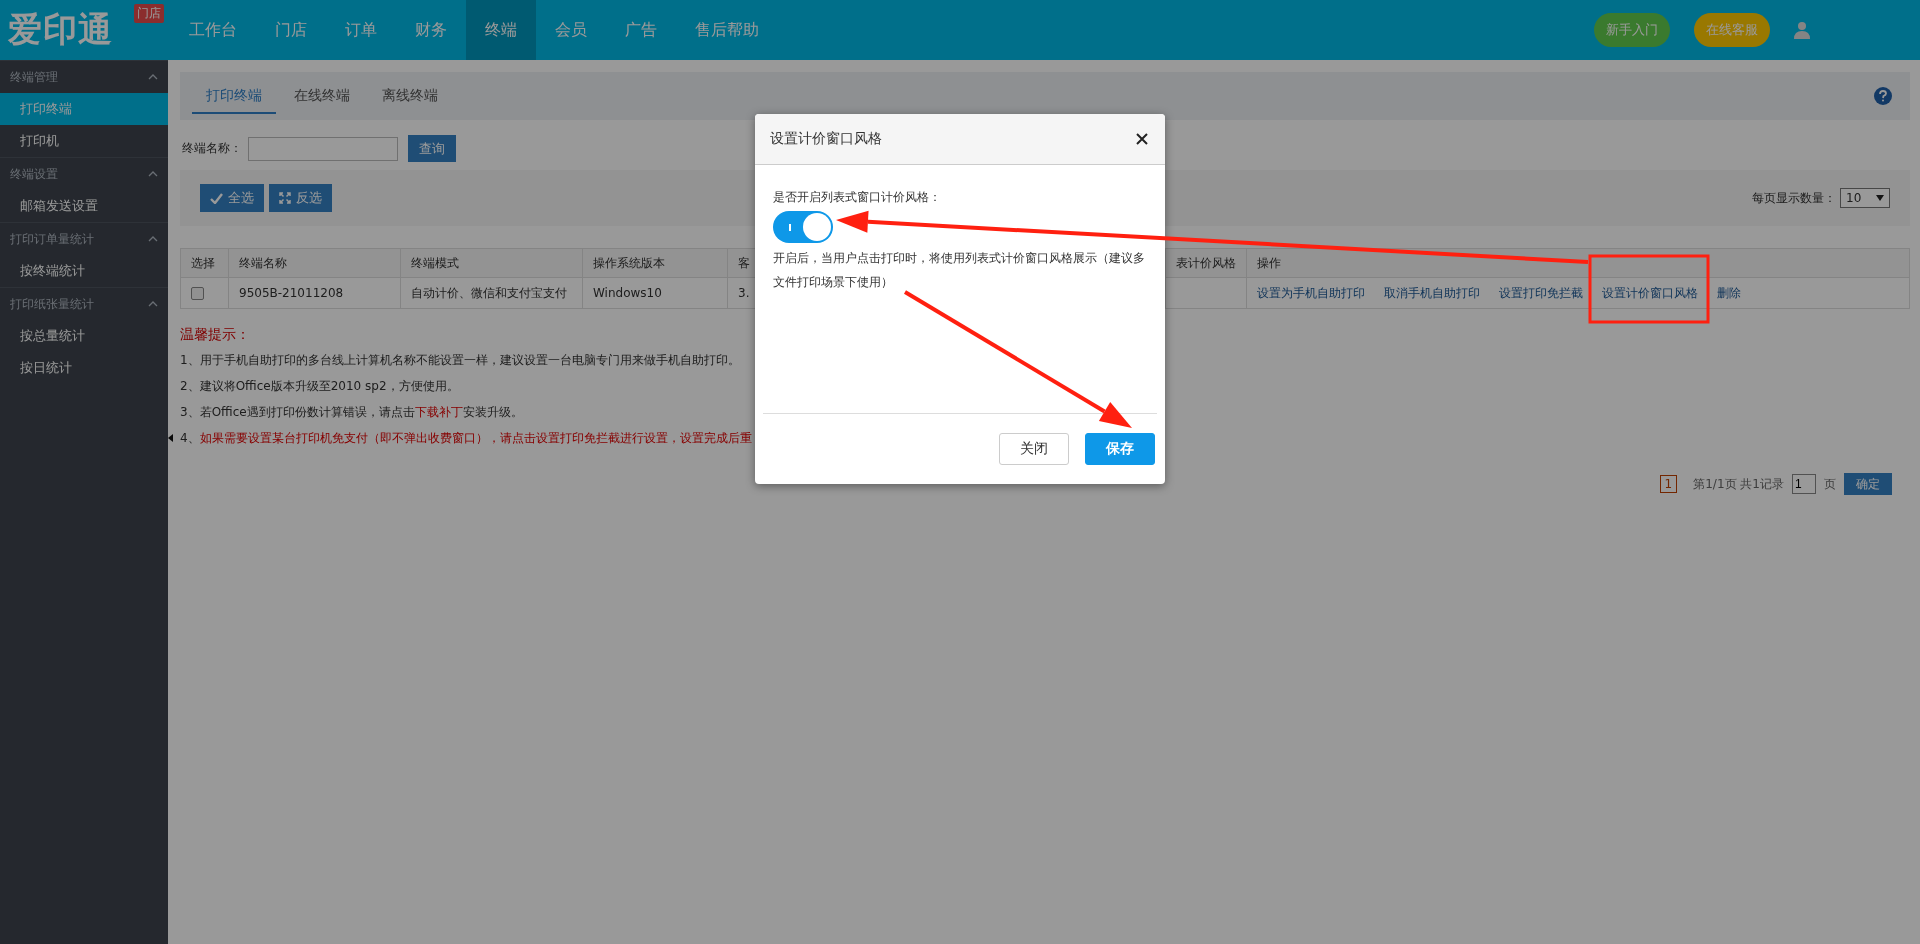 This screenshot has height=944, width=1920. What do you see at coordinates (84, 238) in the screenshot?
I see `sidebar-section-header: 打印订单量统计` at bounding box center [84, 238].